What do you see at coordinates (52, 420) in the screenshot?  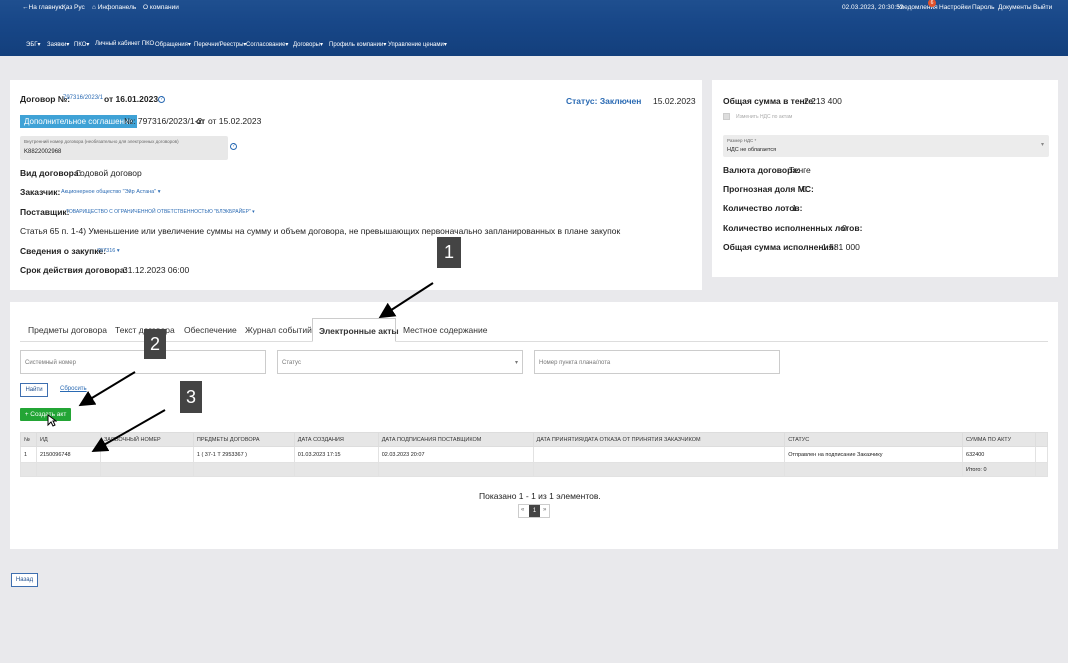 I see `mouse-cursor-icon` at bounding box center [52, 420].